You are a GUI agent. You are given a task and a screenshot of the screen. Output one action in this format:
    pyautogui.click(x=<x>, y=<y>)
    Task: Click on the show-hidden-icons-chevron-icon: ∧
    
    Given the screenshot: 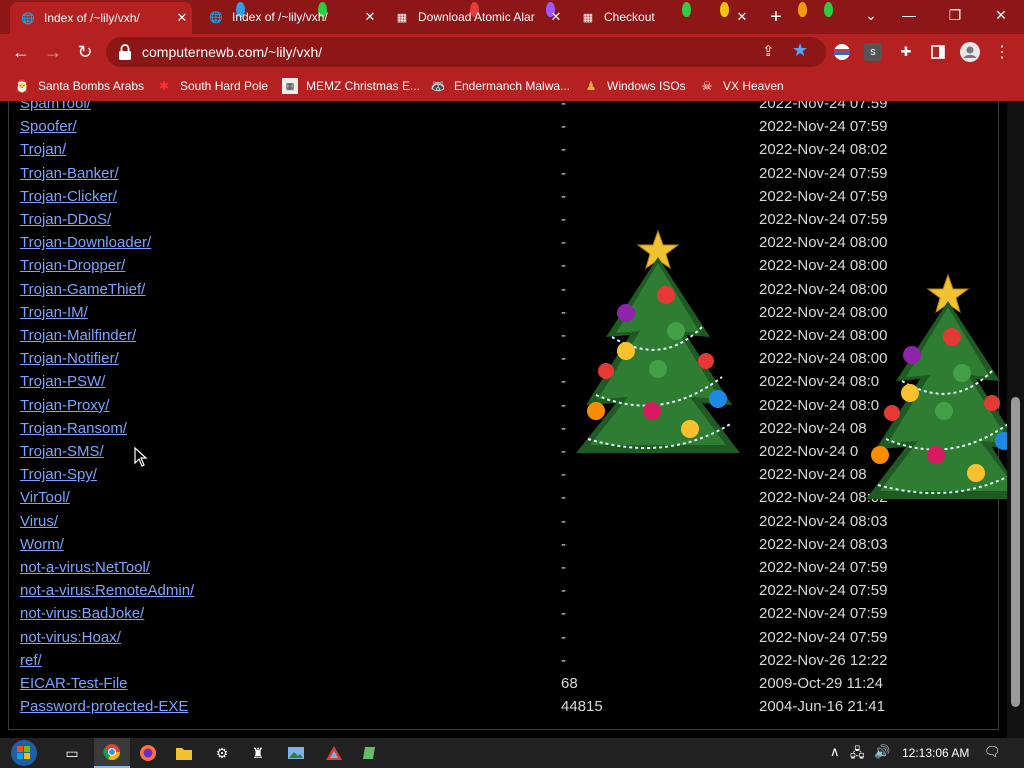 What is the action you would take?
    pyautogui.click(x=835, y=752)
    